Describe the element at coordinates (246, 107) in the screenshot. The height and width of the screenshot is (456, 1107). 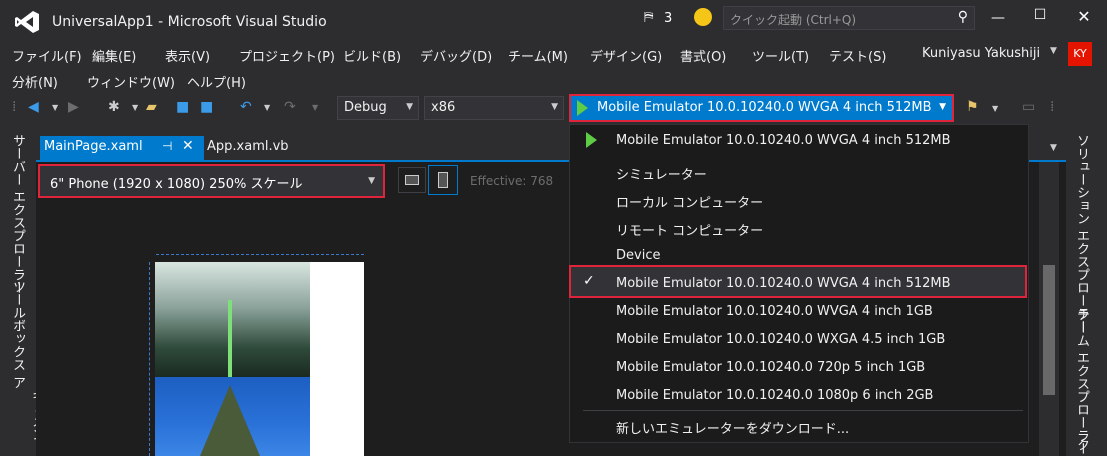
I see `undo-icon: ↶` at that location.